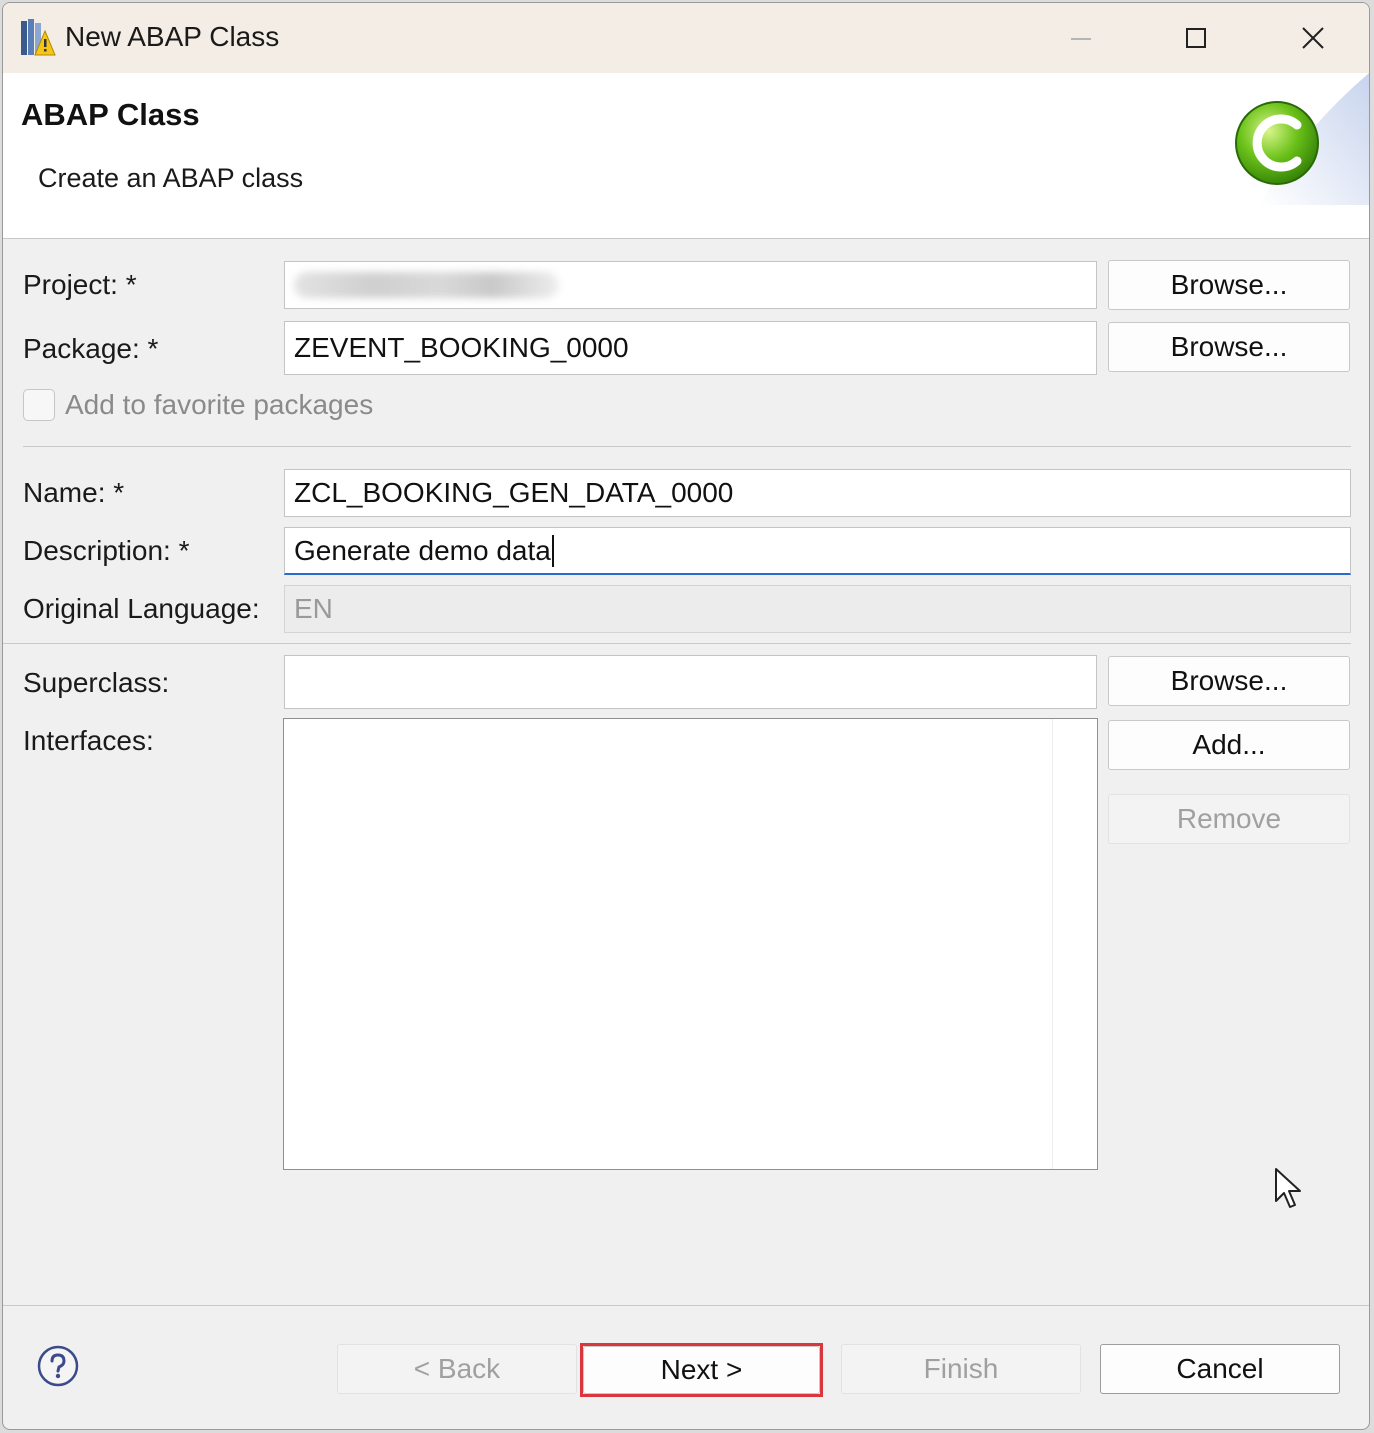  What do you see at coordinates (141, 608) in the screenshot?
I see `original-language-label: Original Language:` at bounding box center [141, 608].